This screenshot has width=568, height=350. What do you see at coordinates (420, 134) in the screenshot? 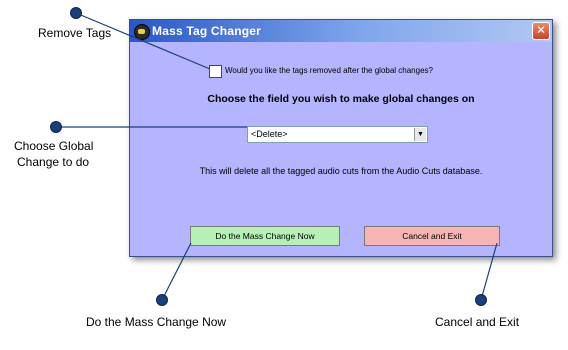
I see `chevron-down-icon: ▼` at bounding box center [420, 134].